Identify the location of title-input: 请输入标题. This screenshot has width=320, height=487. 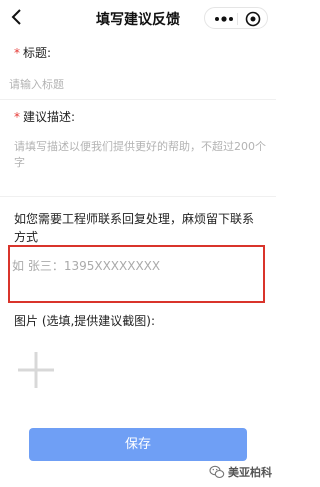
(36, 85).